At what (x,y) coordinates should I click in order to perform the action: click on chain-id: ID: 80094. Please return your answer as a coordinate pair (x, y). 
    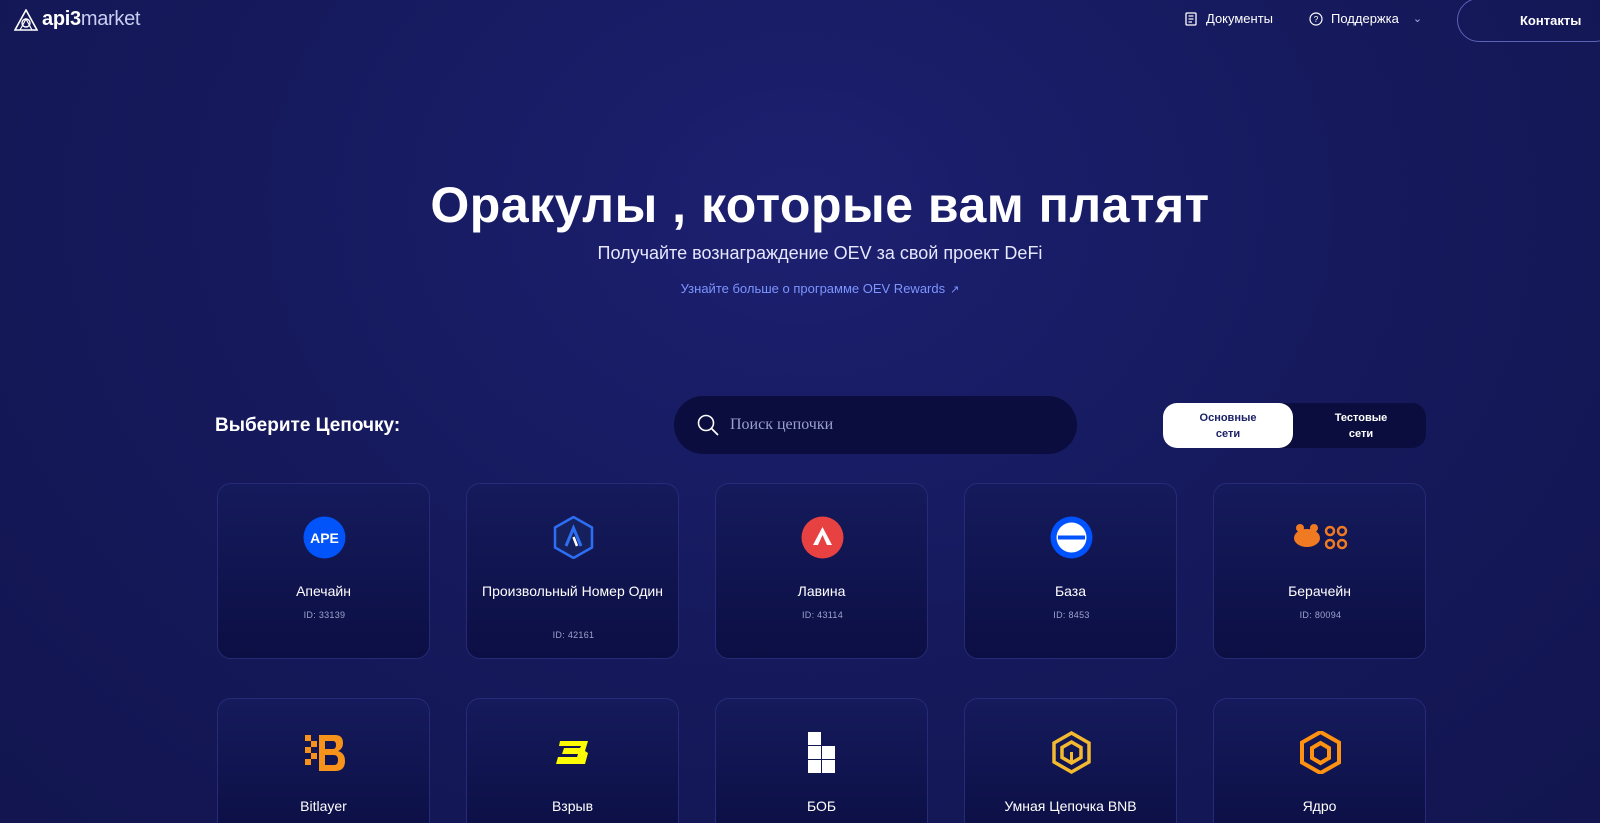
    Looking at the image, I should click on (1320, 615).